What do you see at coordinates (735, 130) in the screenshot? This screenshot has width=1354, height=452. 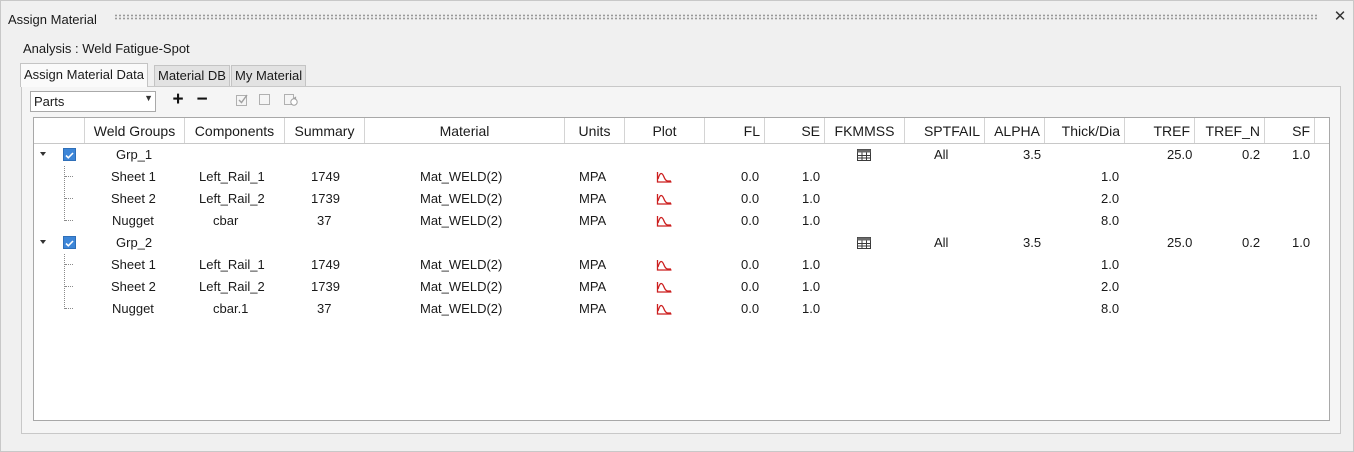 I see `header-fl: FL` at bounding box center [735, 130].